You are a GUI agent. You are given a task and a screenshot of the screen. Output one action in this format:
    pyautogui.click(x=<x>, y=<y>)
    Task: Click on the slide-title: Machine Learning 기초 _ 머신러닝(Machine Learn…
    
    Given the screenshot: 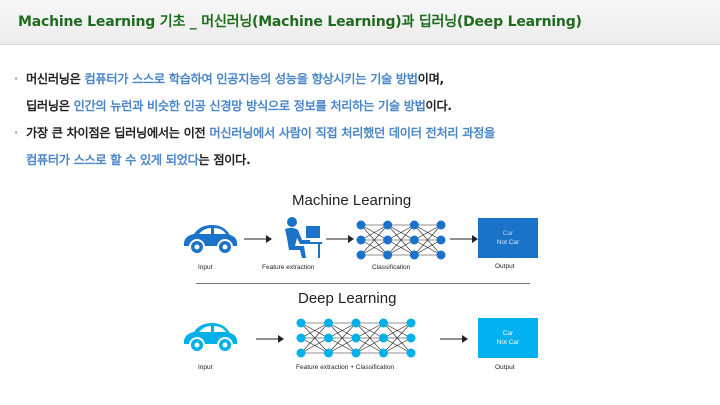 What is the action you would take?
    pyautogui.click(x=300, y=22)
    